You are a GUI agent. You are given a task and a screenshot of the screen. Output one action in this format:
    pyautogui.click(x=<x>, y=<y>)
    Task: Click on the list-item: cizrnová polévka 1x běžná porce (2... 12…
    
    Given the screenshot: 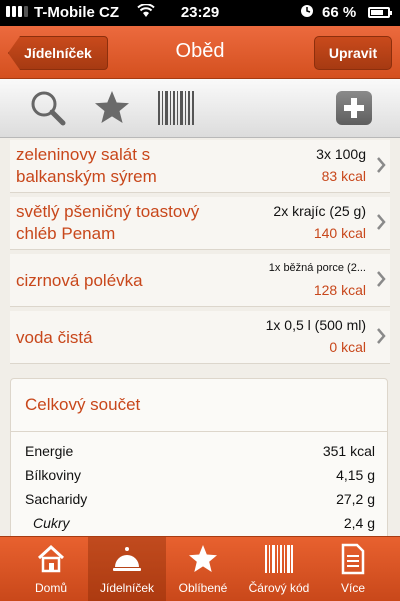 What is the action you would take?
    pyautogui.click(x=200, y=280)
    